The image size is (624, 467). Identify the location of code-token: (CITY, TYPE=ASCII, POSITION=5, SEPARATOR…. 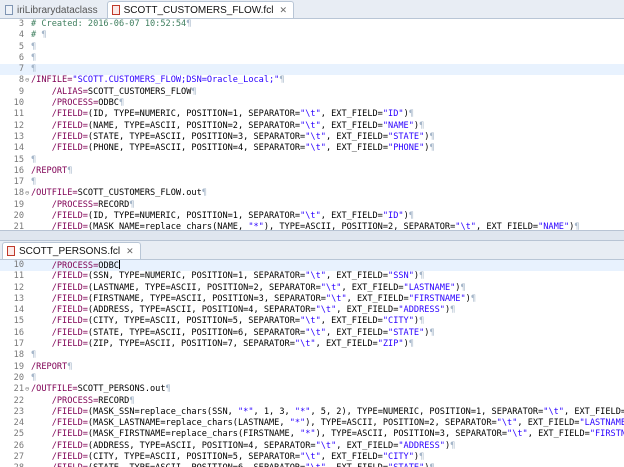
(194, 457).